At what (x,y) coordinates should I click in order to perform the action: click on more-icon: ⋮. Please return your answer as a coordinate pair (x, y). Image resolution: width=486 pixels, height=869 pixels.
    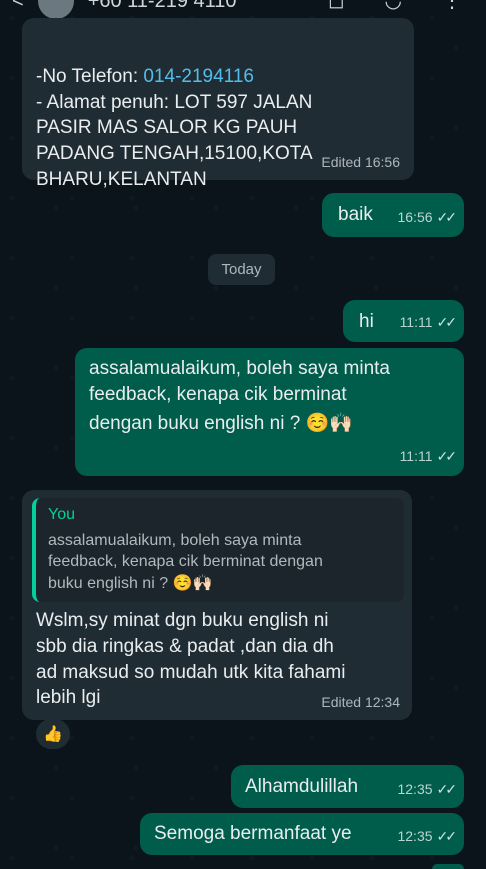
    Looking at the image, I should click on (452, 6).